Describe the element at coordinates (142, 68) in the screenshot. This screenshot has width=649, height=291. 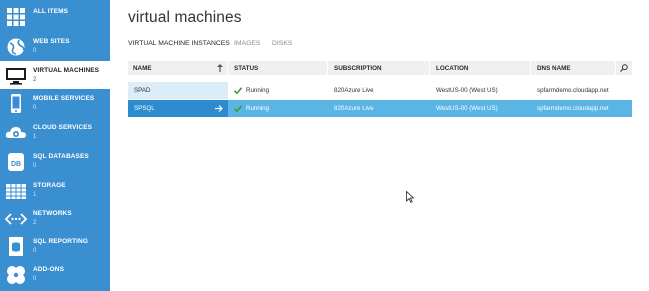
I see `column-header-label: NAME` at that location.